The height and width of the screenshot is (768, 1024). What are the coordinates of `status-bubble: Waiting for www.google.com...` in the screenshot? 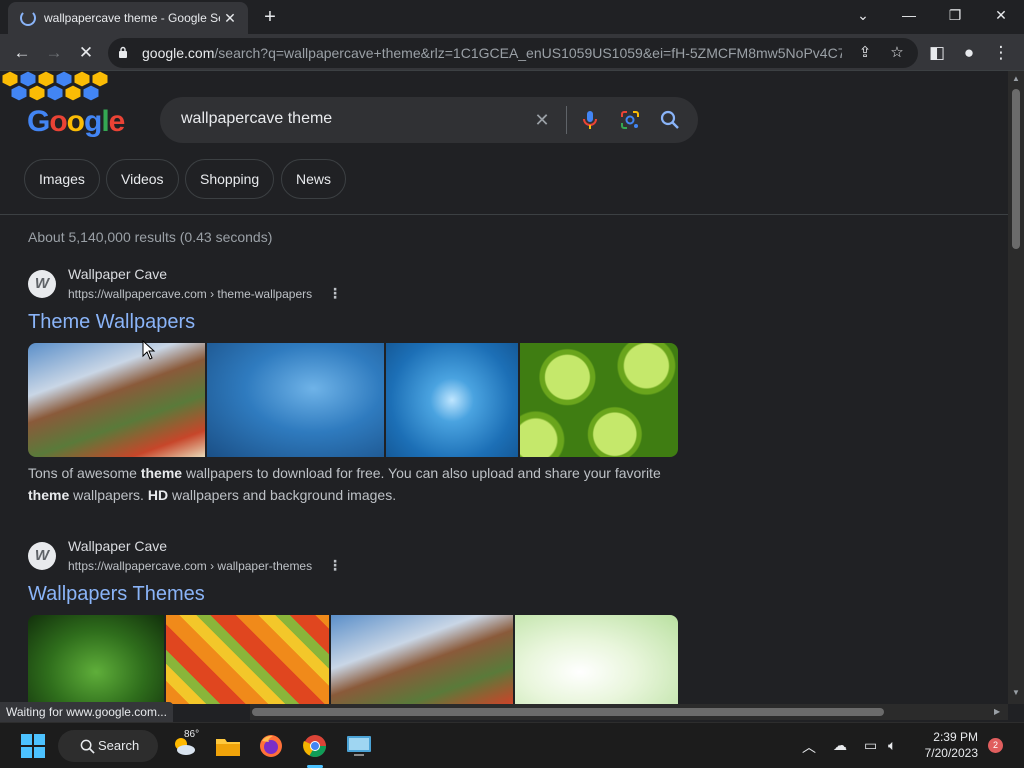 It's located at (86, 712).